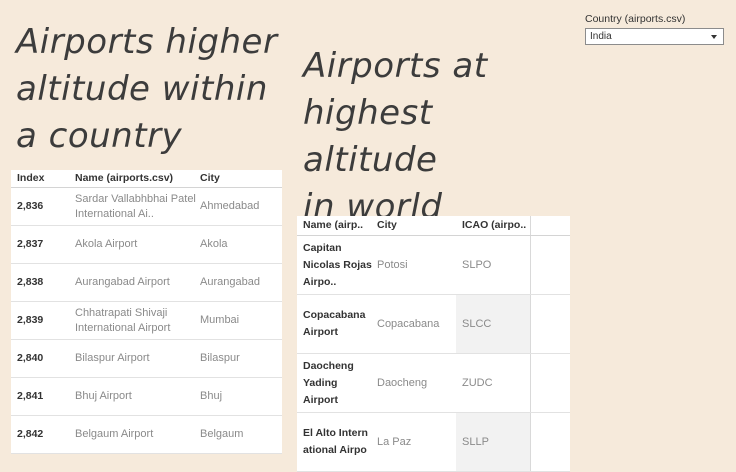  What do you see at coordinates (402, 382) in the screenshot?
I see `cell-city: Daocheng` at bounding box center [402, 382].